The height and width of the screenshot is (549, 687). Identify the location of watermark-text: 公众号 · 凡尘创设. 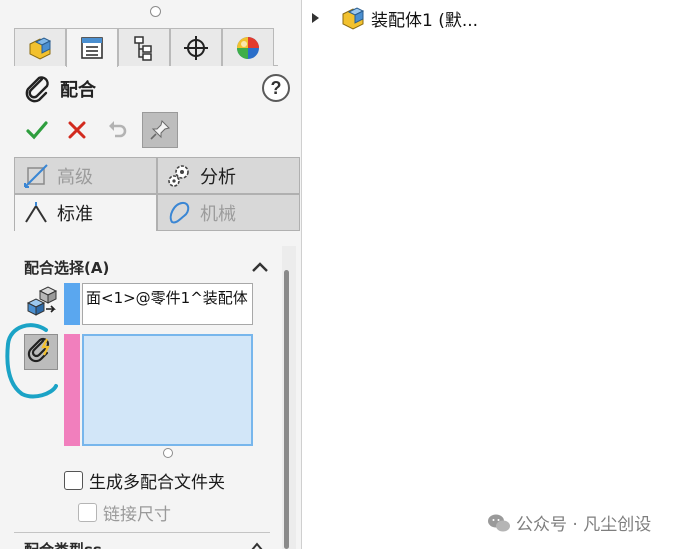
(584, 525).